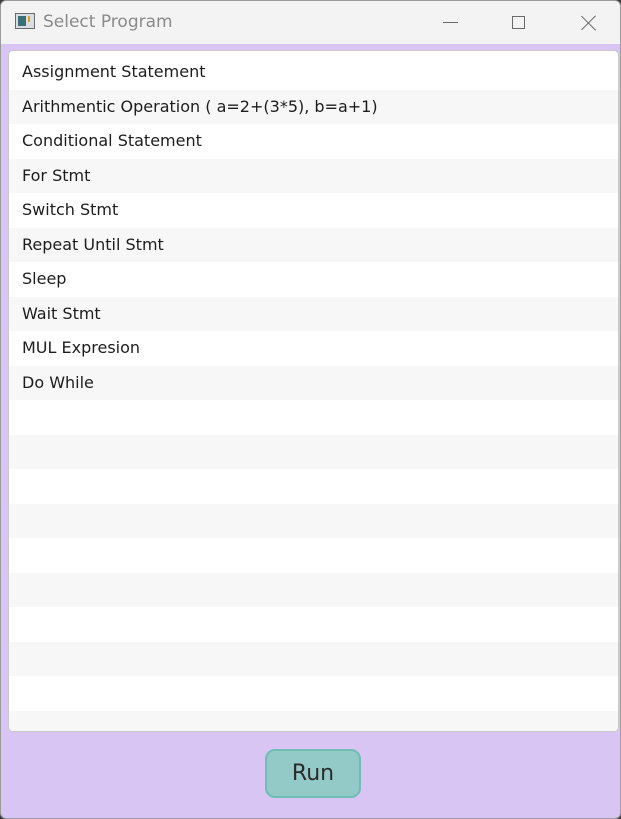  I want to click on list-item-conditional-statement: Conditional Statement, so click(313, 141).